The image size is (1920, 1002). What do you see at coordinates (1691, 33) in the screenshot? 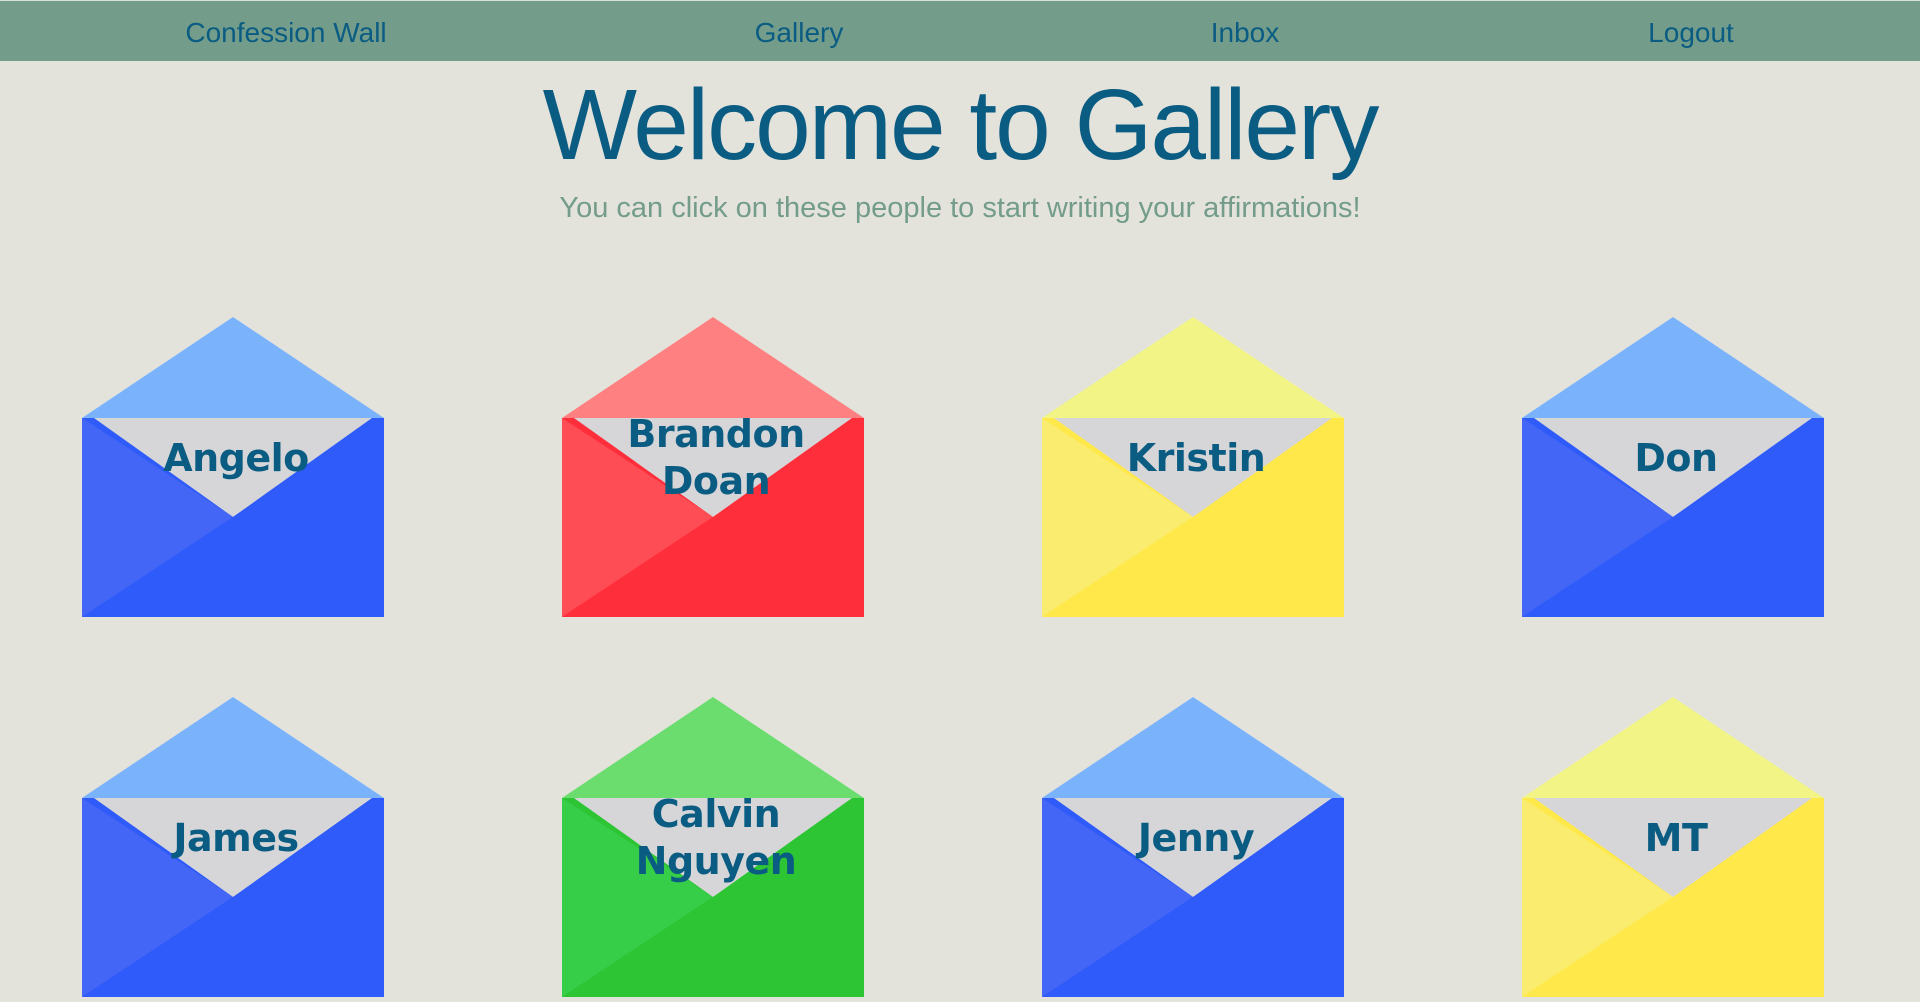
I see `nav-logout: Logout` at bounding box center [1691, 33].